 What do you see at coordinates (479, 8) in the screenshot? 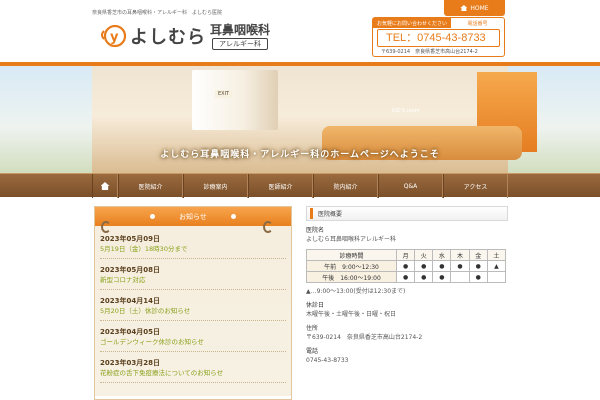
I see `home-label: HOME` at bounding box center [479, 8].